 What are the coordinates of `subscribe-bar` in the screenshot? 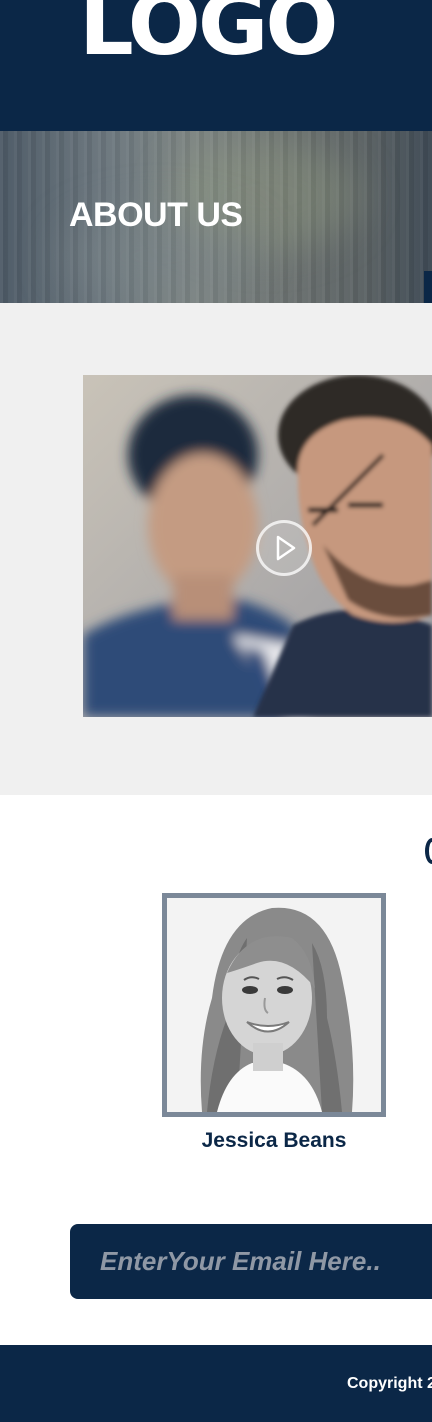 It's located at (251, 1261).